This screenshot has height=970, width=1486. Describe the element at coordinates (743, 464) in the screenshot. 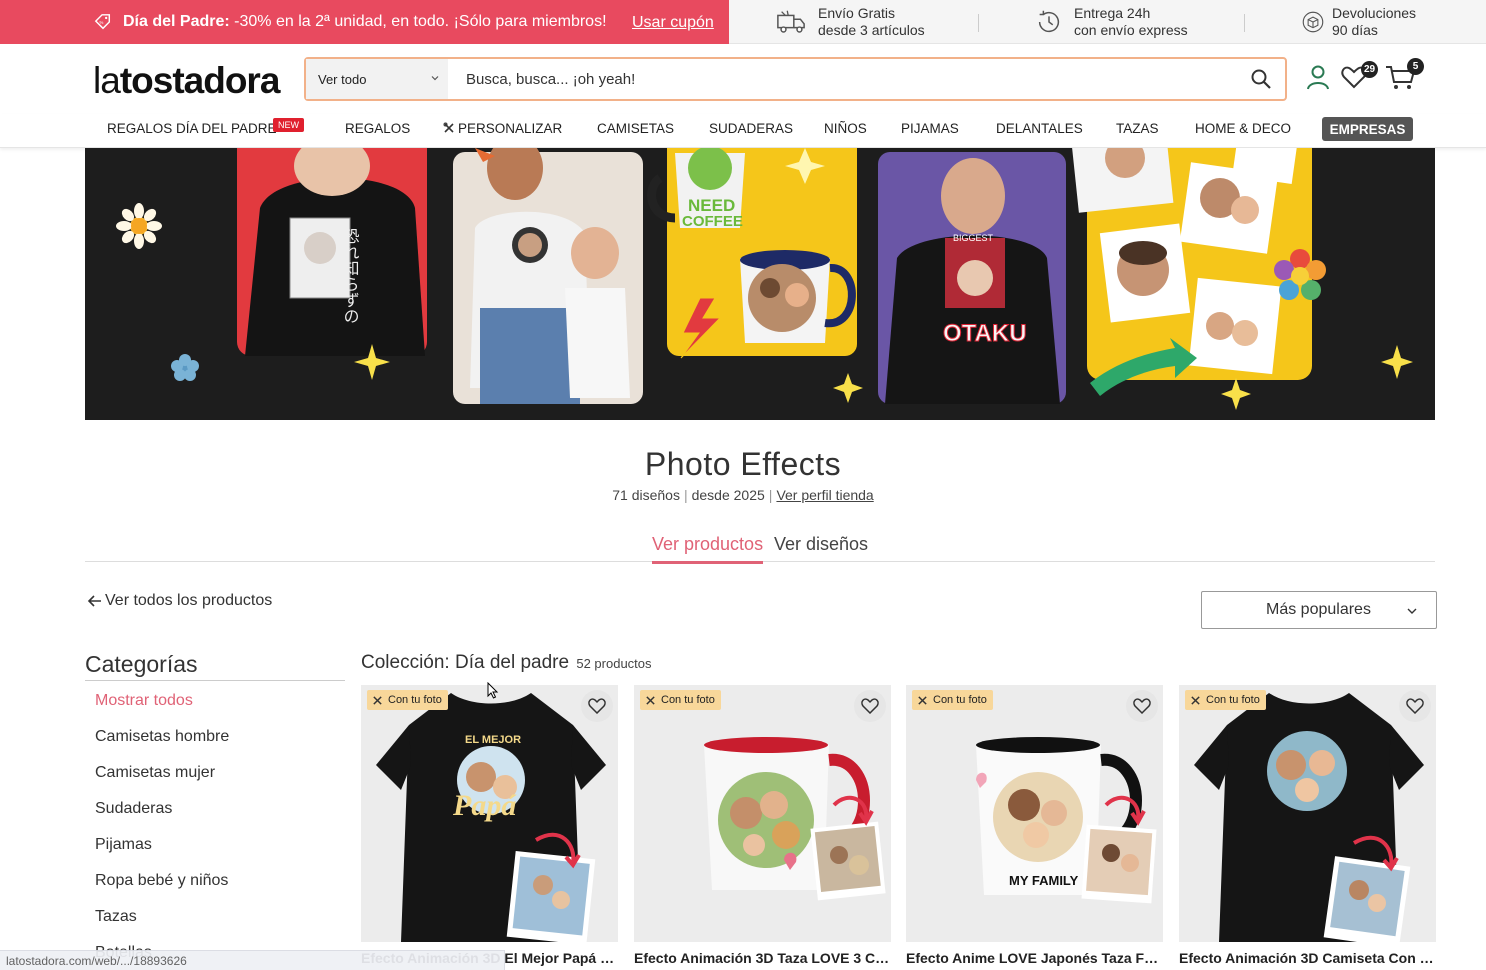

I see `store-title: Photo Effects` at that location.